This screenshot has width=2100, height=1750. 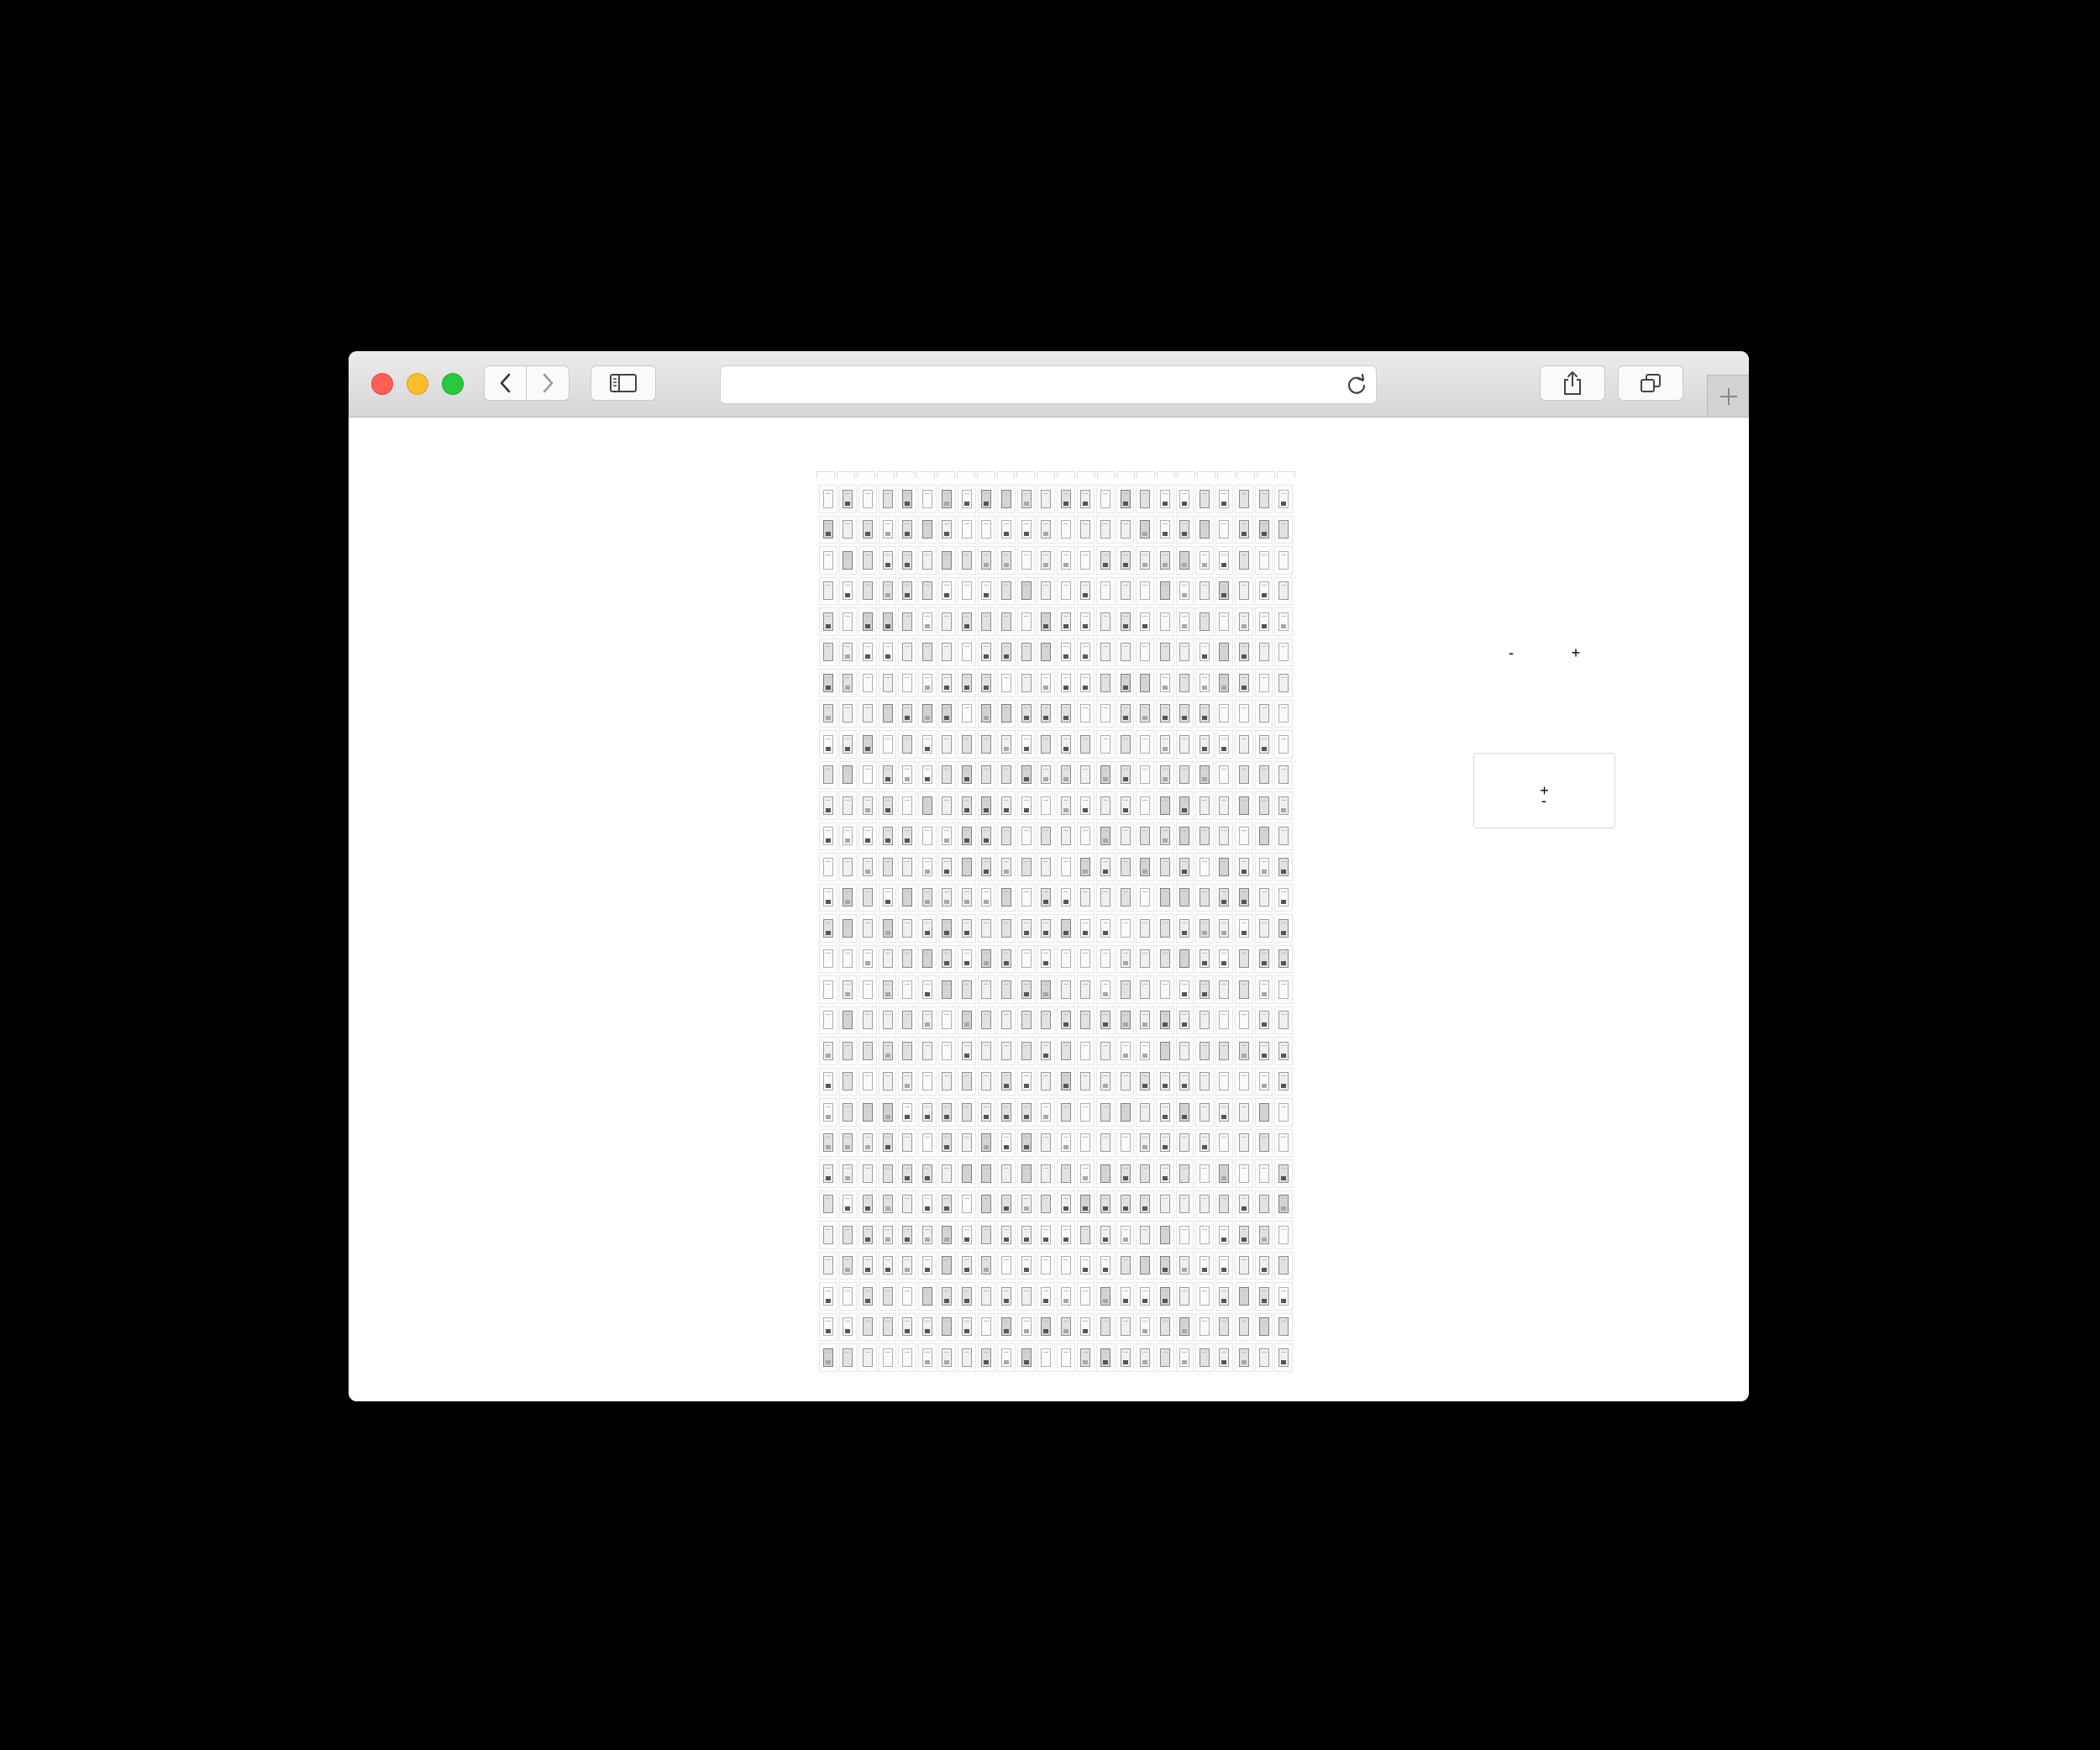 I want to click on address-bar, so click(x=1048, y=384).